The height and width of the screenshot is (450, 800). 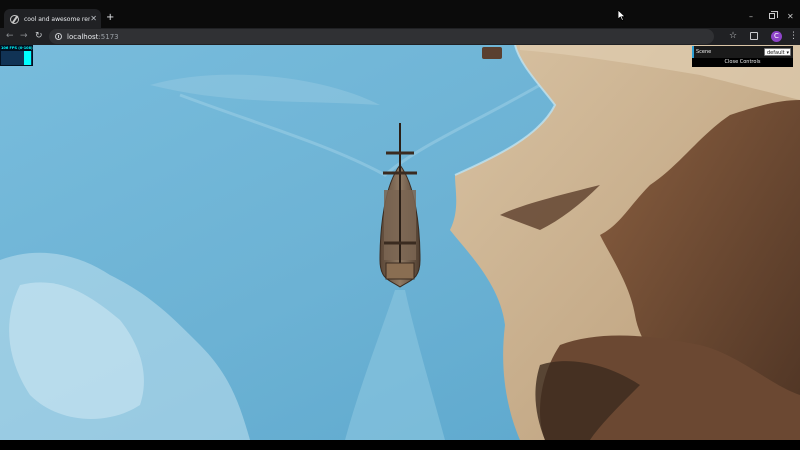 I want to click on bookmark-star-icon: ☆, so click(x=733, y=36).